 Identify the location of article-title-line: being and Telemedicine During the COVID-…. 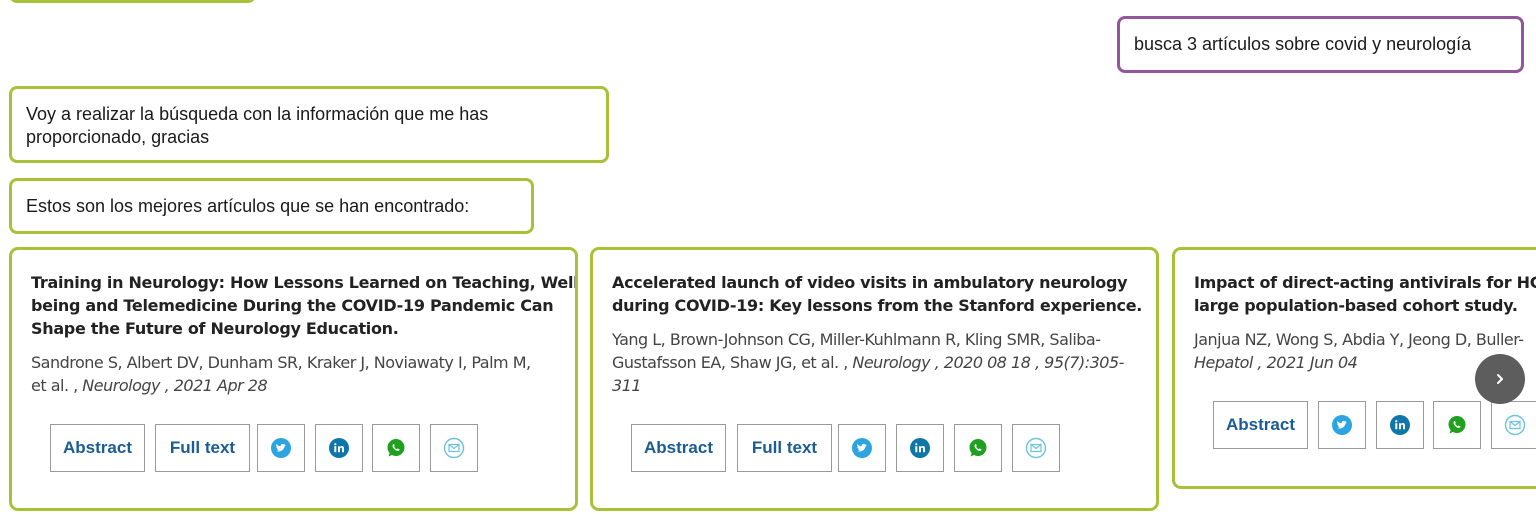
(292, 305).